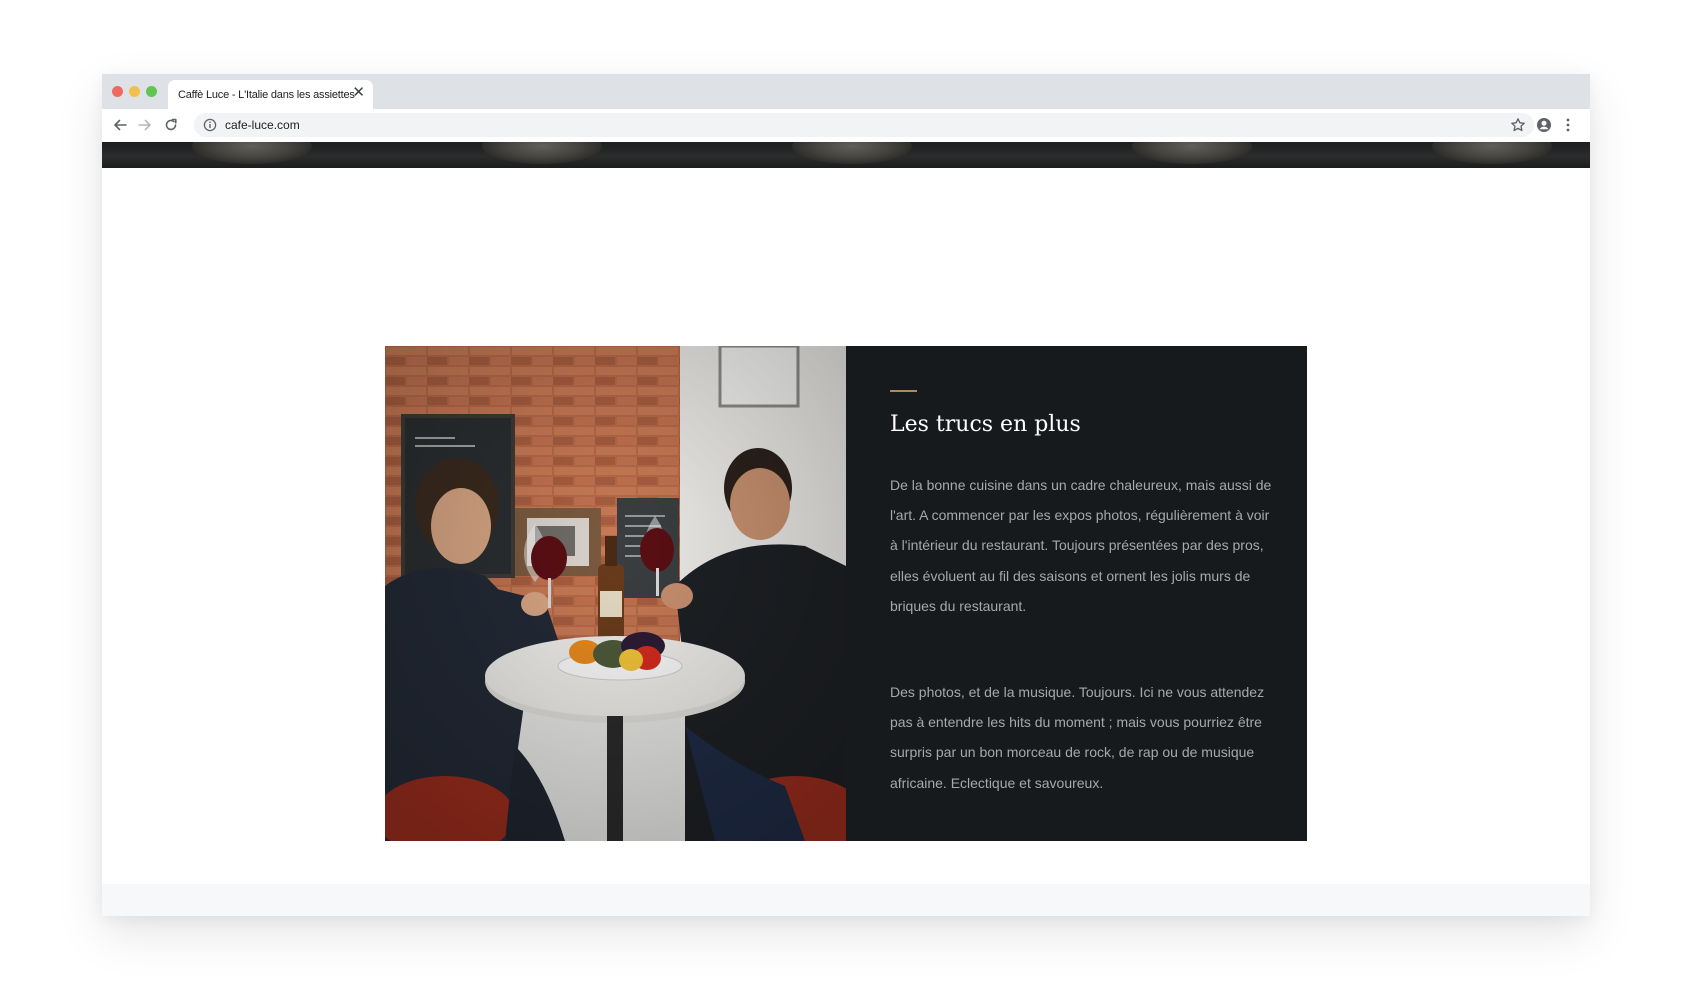 The height and width of the screenshot is (988, 1686). Describe the element at coordinates (846, 900) in the screenshot. I see `footer-band` at that location.